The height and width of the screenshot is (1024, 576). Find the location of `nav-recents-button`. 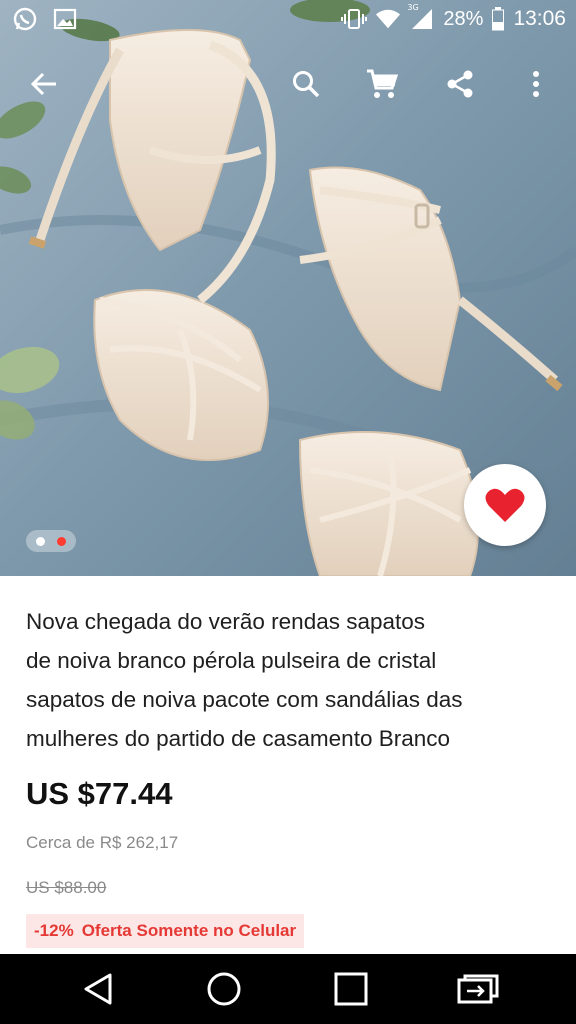

nav-recents-button is located at coordinates (351, 989).